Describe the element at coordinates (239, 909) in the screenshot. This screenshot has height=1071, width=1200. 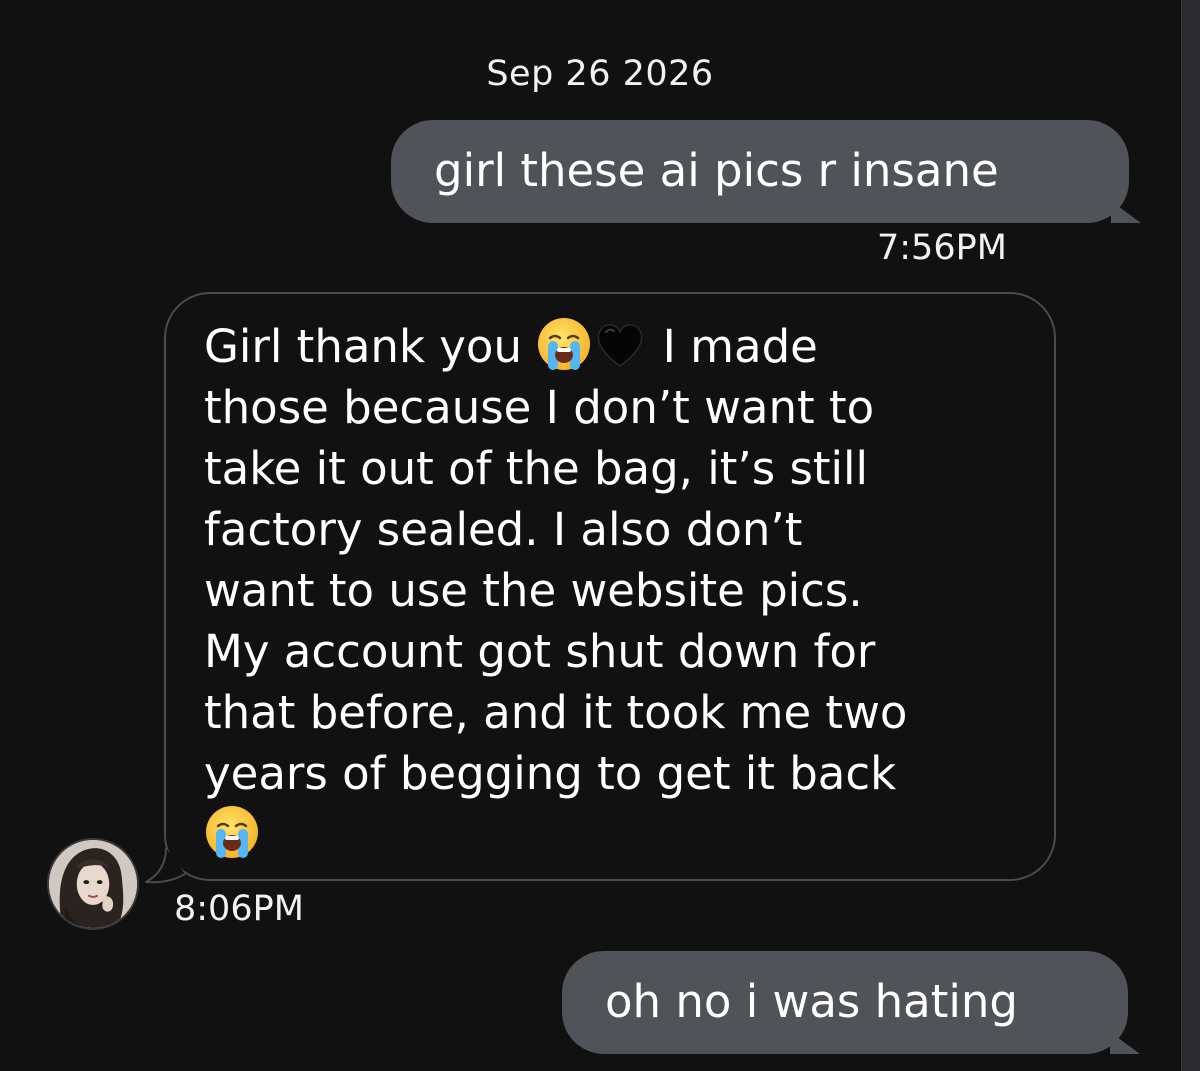
I see `message-timestamp: 8:06PM` at that location.